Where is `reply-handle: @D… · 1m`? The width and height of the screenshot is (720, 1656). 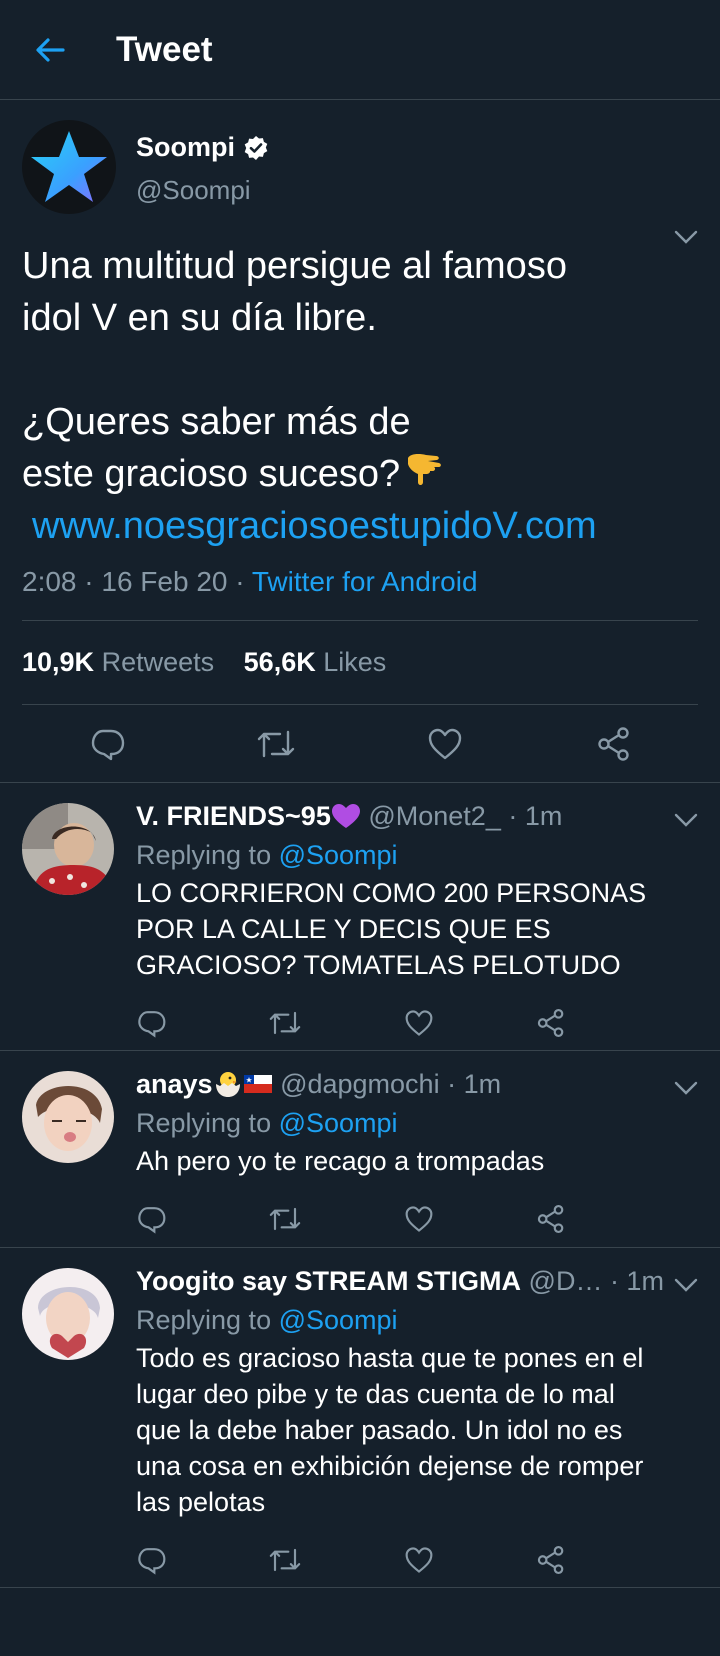 reply-handle: @D… · 1m is located at coordinates (596, 1281).